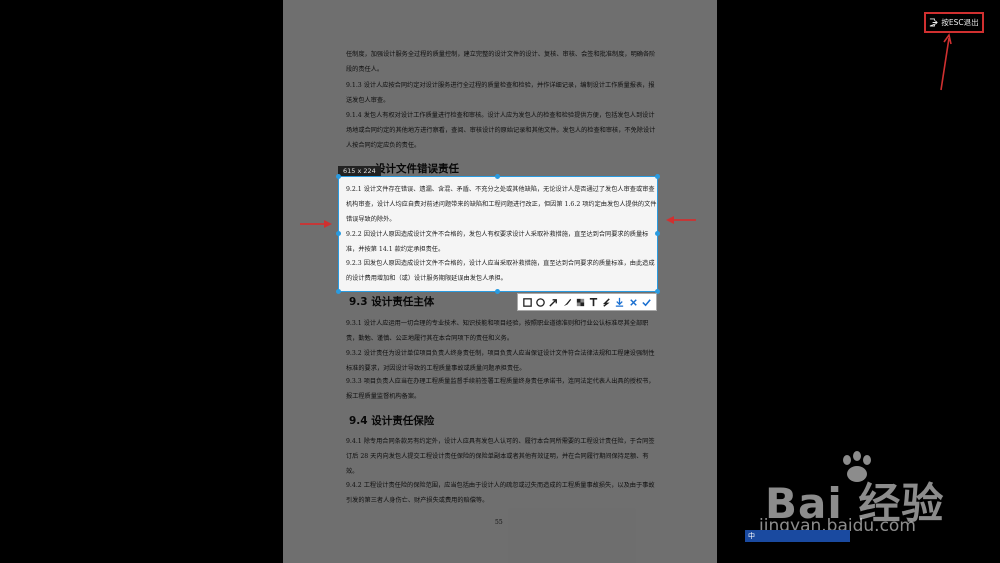 The width and height of the screenshot is (1000, 563). I want to click on annotation-arrow-left, so click(316, 224).